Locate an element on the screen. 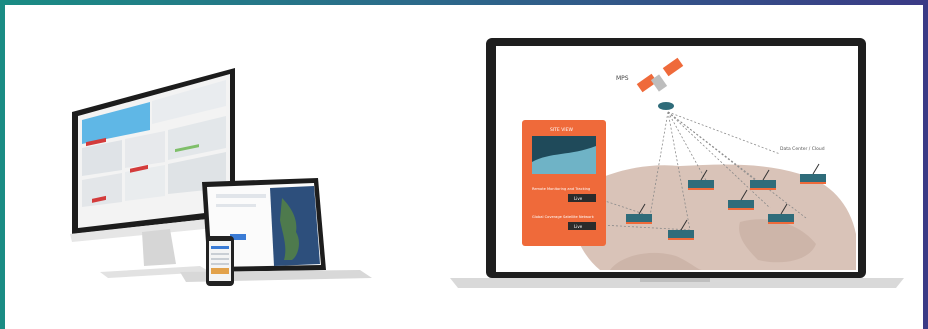 The image size is (928, 329). panel-title: SITE VIEW is located at coordinates (561, 130).